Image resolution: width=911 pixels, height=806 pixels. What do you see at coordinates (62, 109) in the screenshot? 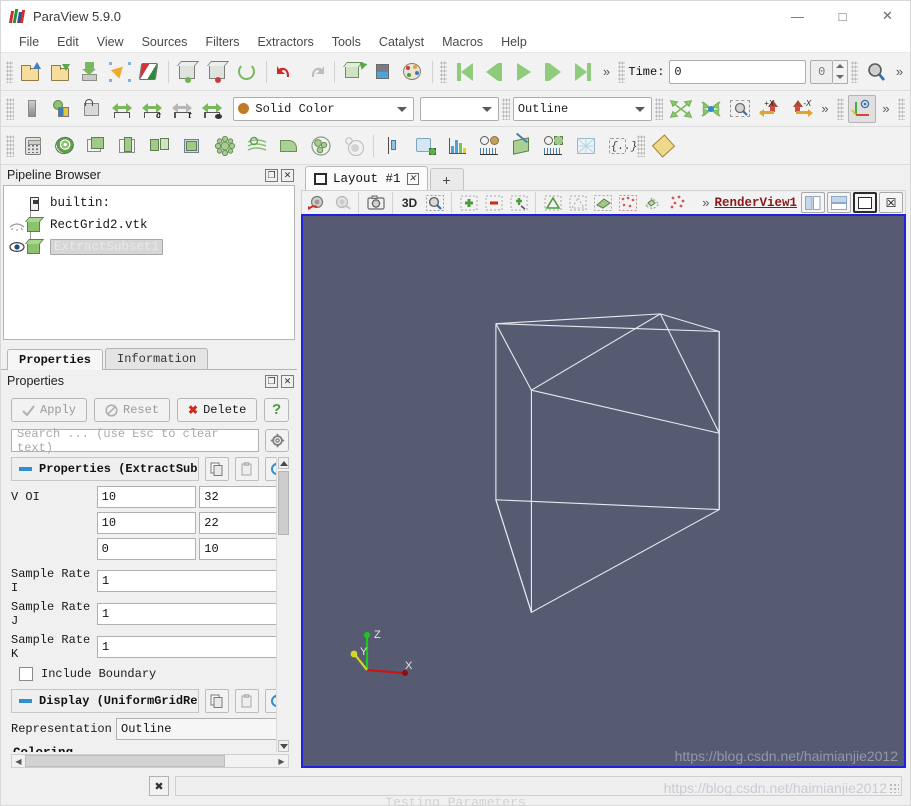
I see `toggle-color-legend-button` at bounding box center [62, 109].